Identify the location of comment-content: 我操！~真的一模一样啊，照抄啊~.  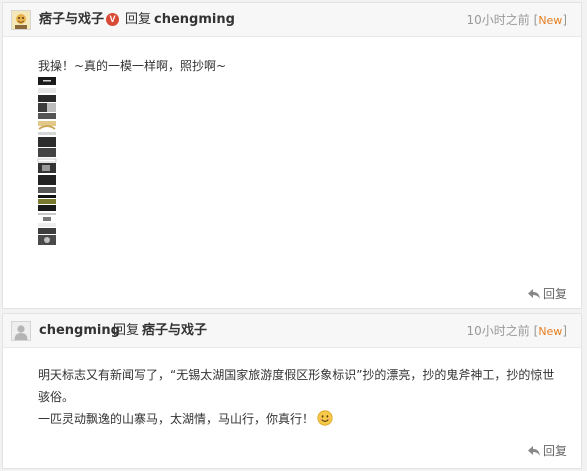
(303, 66).